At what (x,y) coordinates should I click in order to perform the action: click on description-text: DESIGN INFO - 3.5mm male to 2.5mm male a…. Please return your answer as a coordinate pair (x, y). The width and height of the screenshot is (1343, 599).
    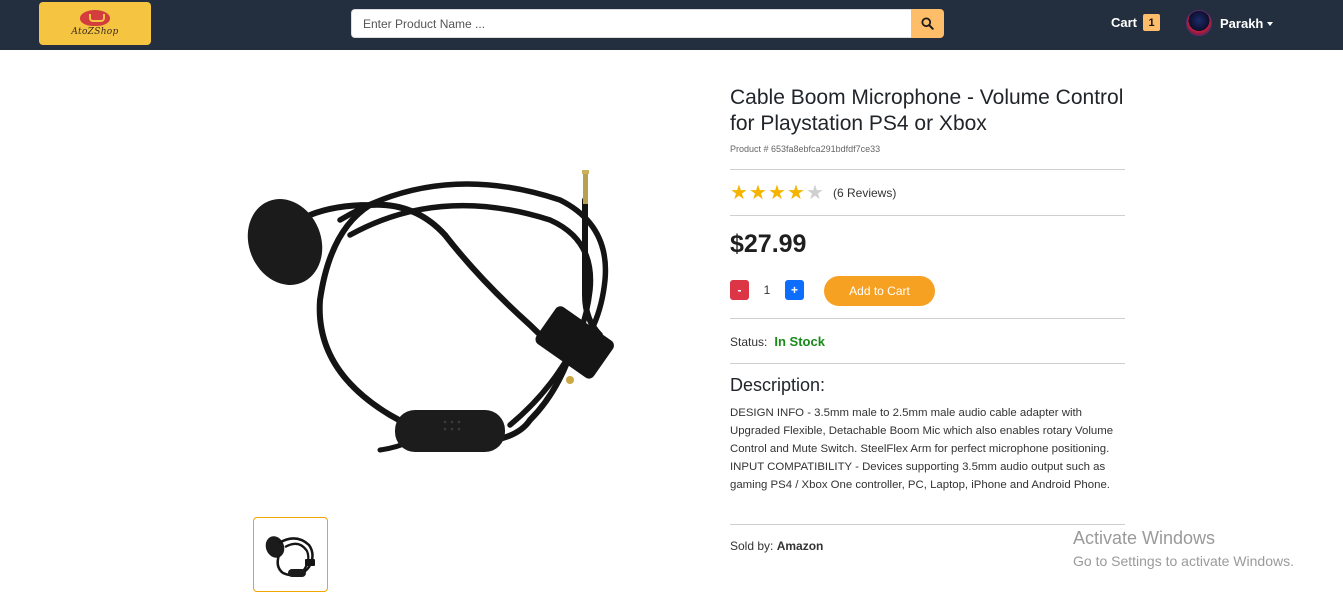
    Looking at the image, I should click on (922, 449).